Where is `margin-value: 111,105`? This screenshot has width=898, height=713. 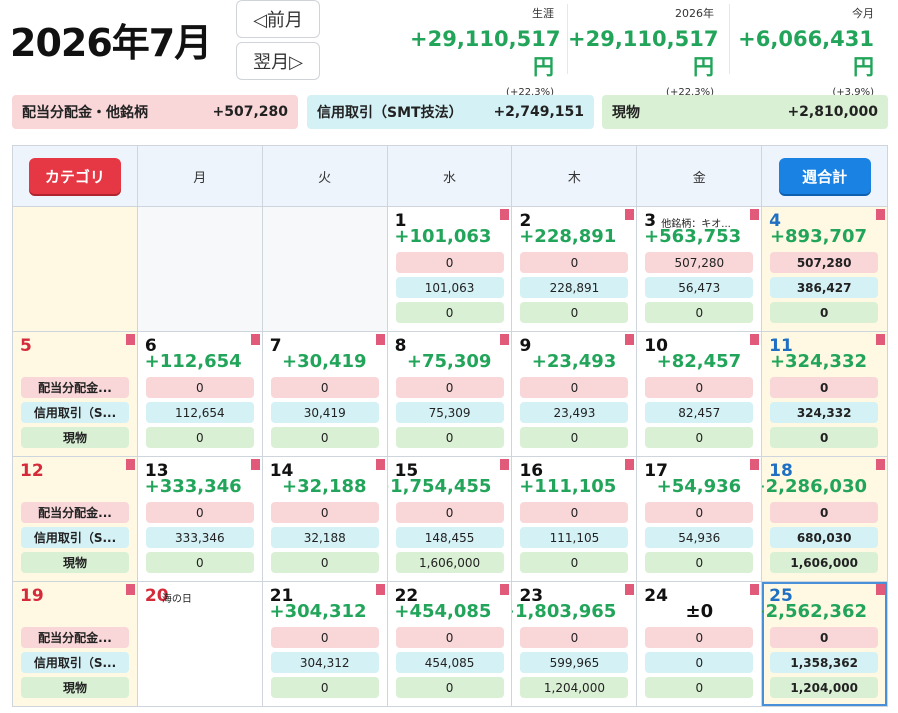
margin-value: 111,105 is located at coordinates (574, 537).